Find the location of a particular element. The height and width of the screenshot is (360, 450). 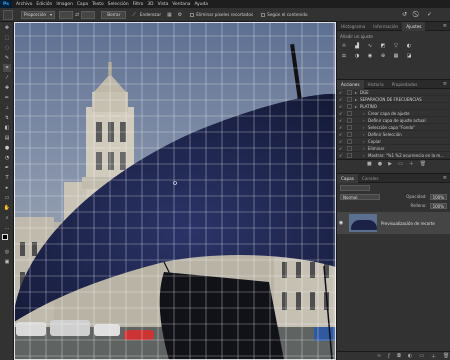

eyedropper-tool-icon: ⁄ is located at coordinates (7, 78).